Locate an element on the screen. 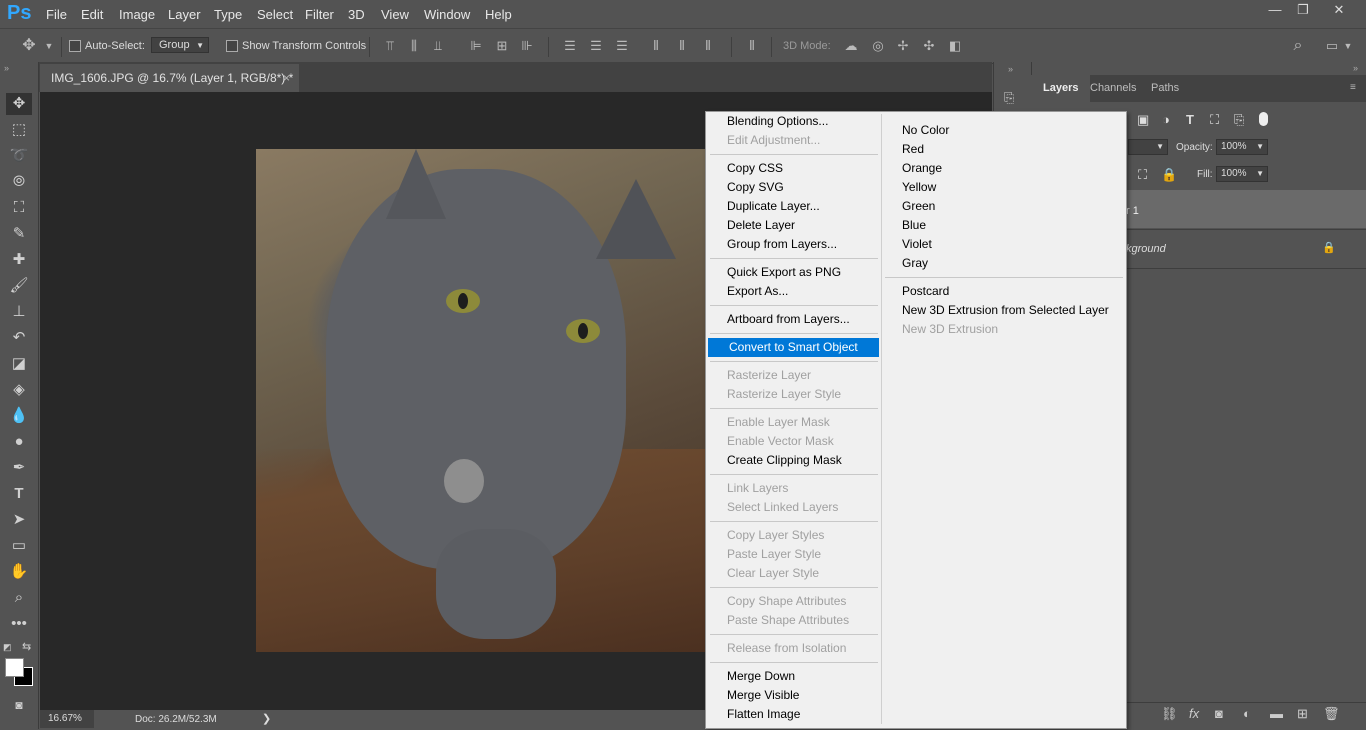 The height and width of the screenshot is (730, 1366). tab-layers: Layers is located at coordinates (1061, 88).